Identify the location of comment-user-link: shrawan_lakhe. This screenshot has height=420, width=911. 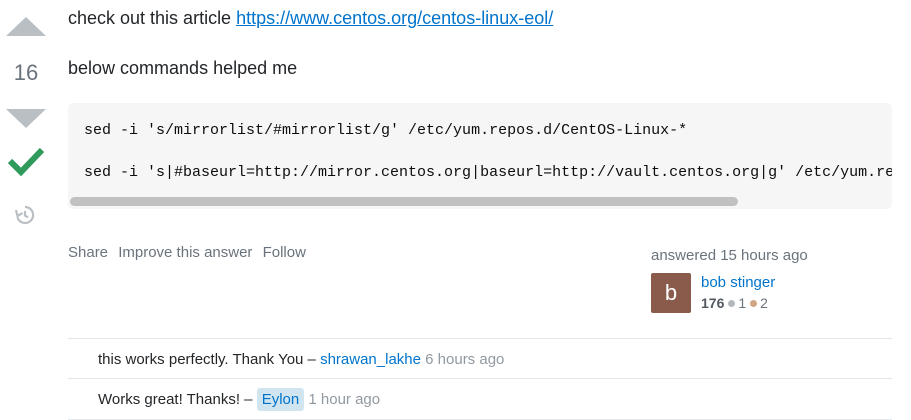
(370, 359).